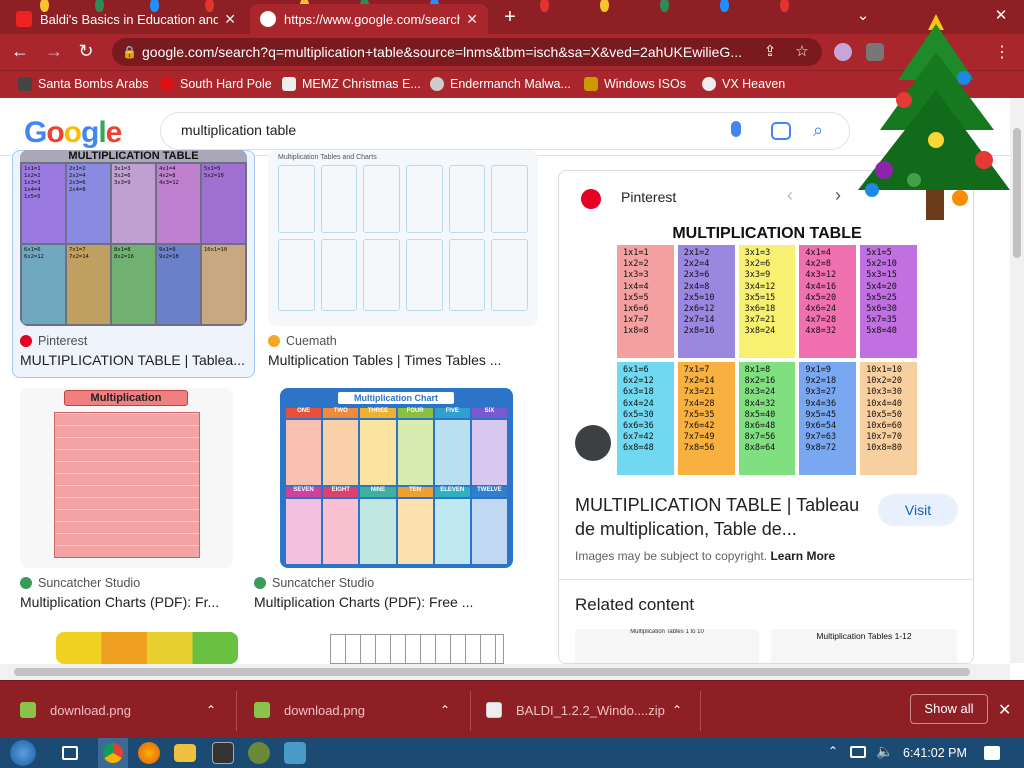 The width and height of the screenshot is (1024, 768). Describe the element at coordinates (295, 753) in the screenshot. I see `app-taskbar-icon` at that location.